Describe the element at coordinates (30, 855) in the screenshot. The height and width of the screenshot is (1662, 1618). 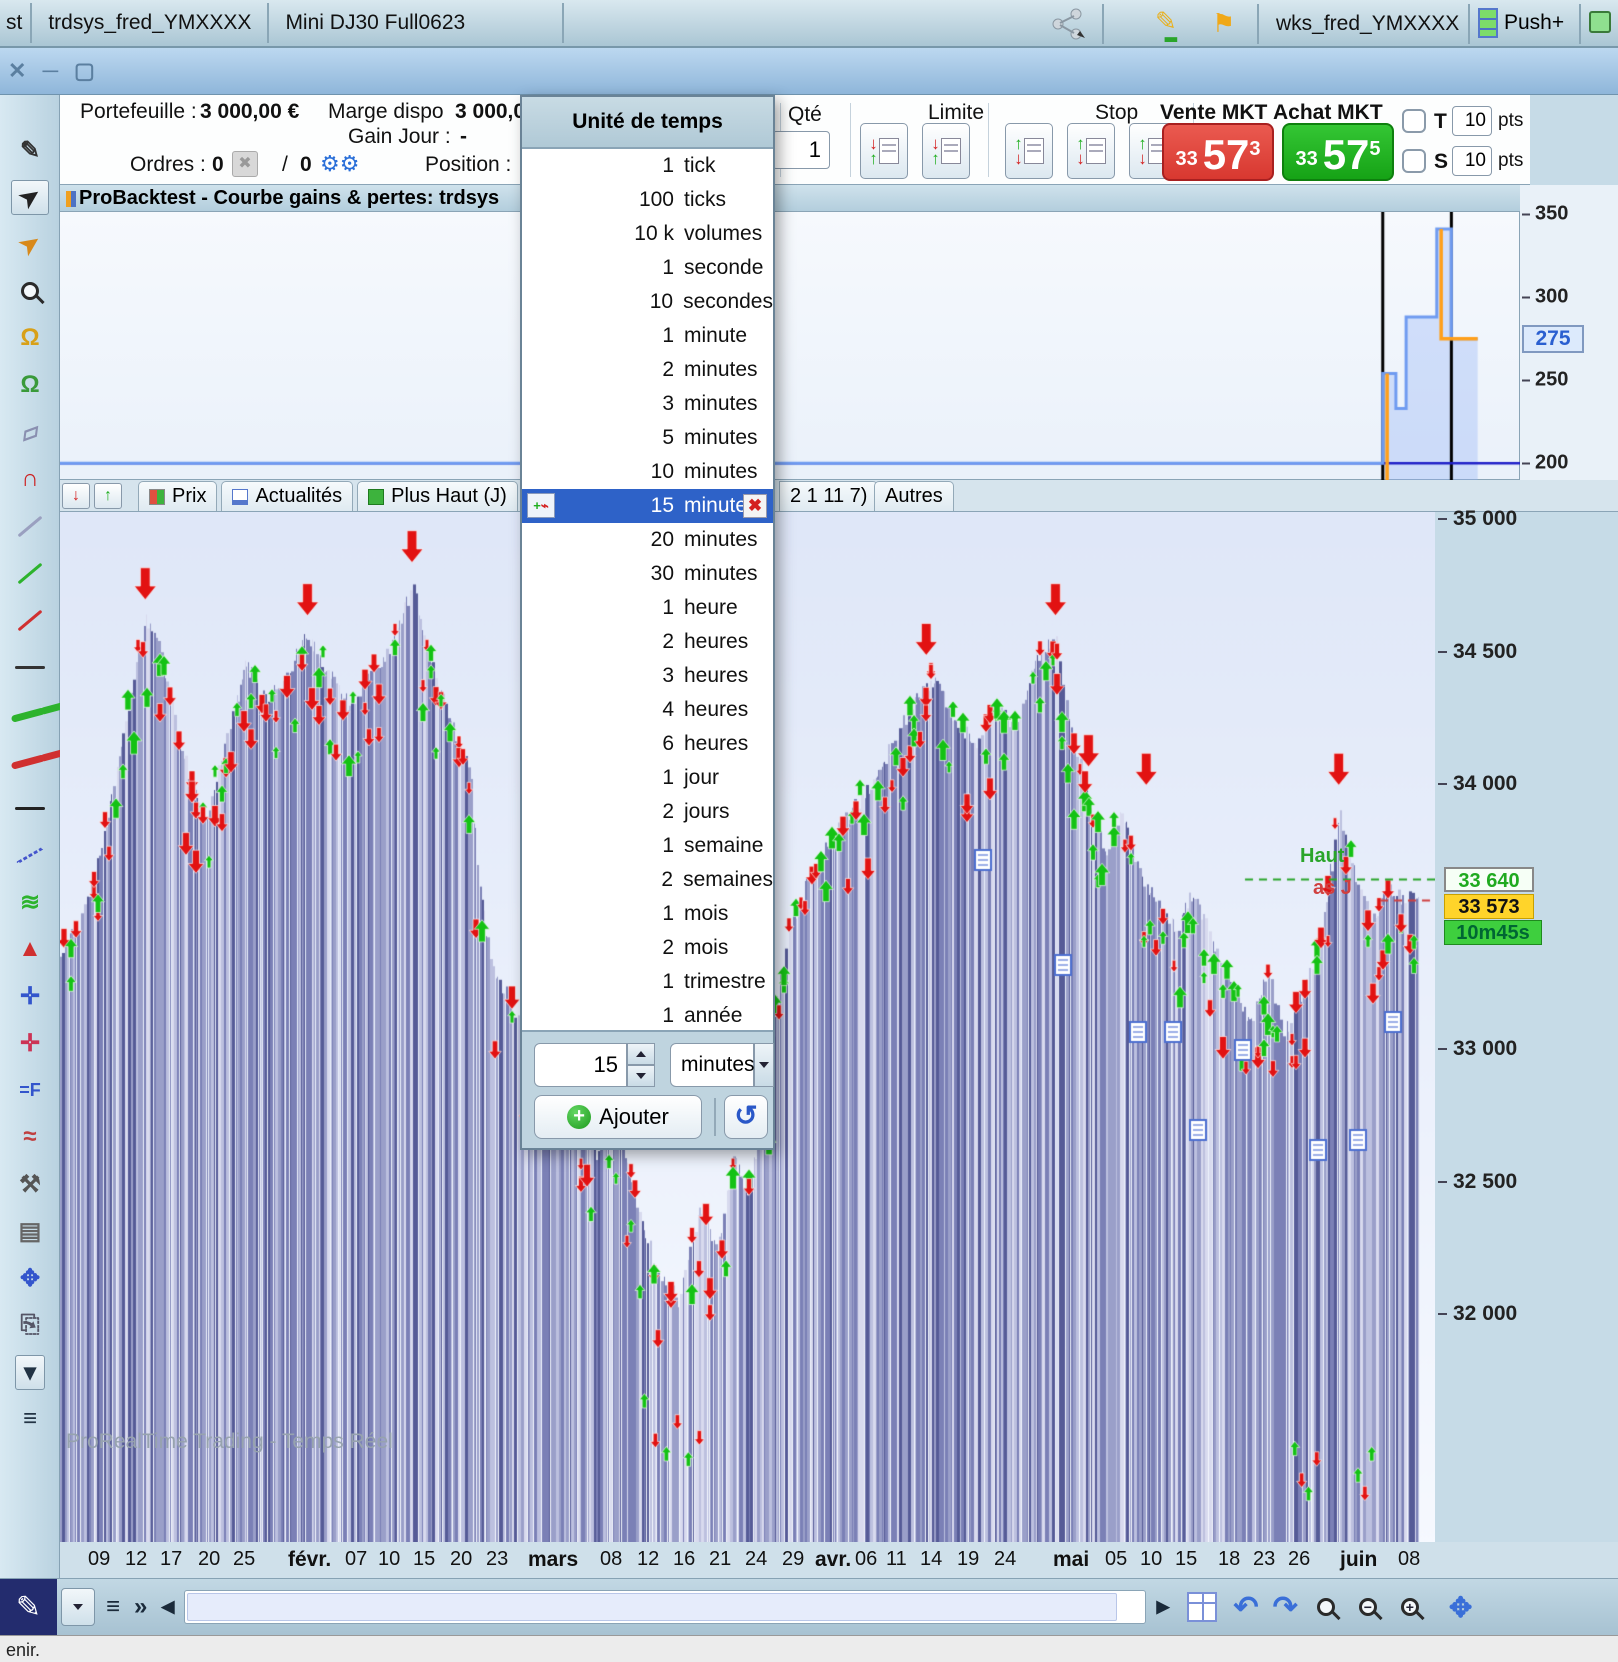
I see `dotted-line-tool` at that location.